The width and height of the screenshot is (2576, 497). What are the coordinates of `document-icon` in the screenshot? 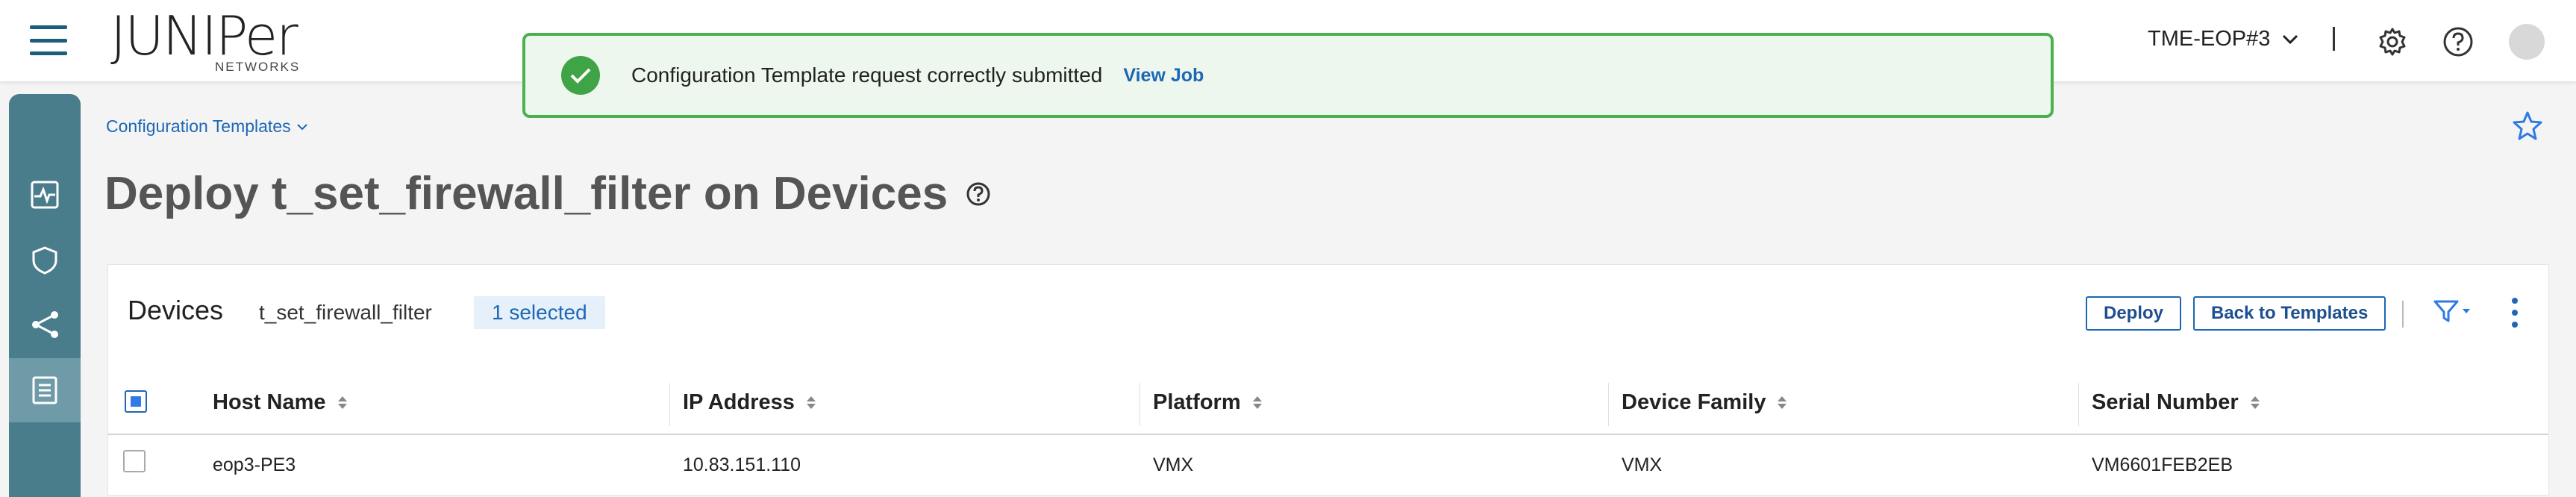 It's located at (44, 390).